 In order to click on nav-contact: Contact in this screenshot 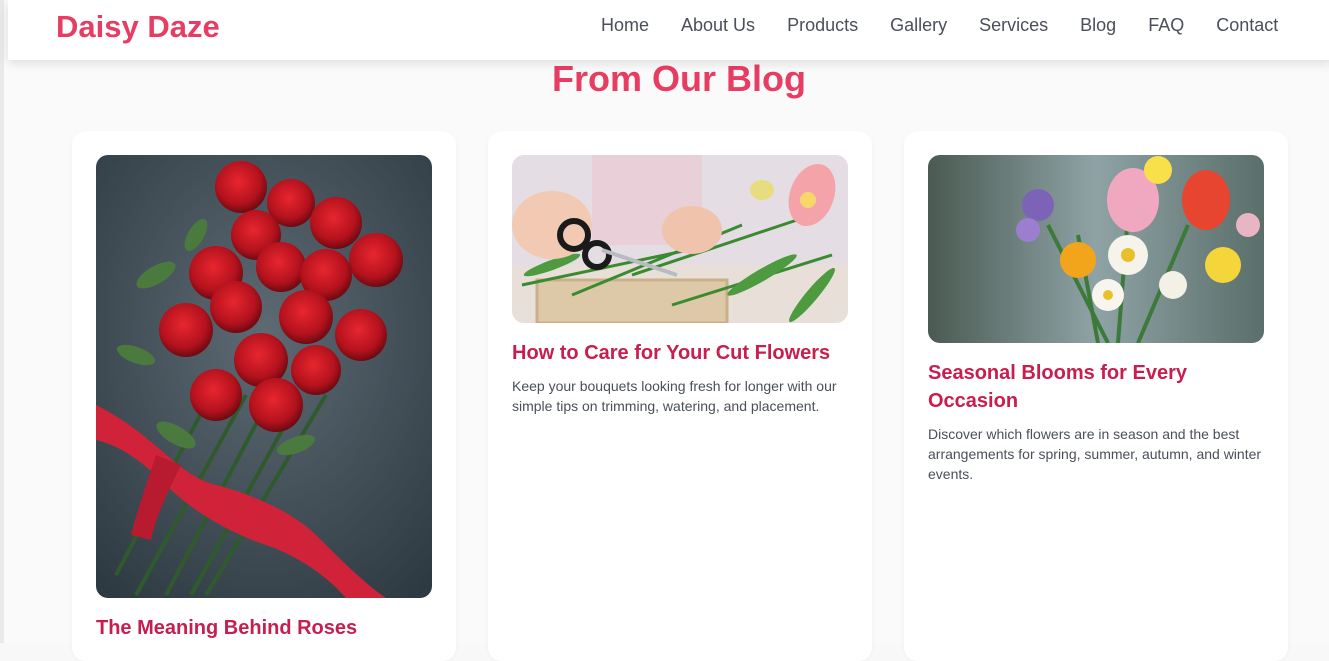, I will do `click(1247, 25)`.